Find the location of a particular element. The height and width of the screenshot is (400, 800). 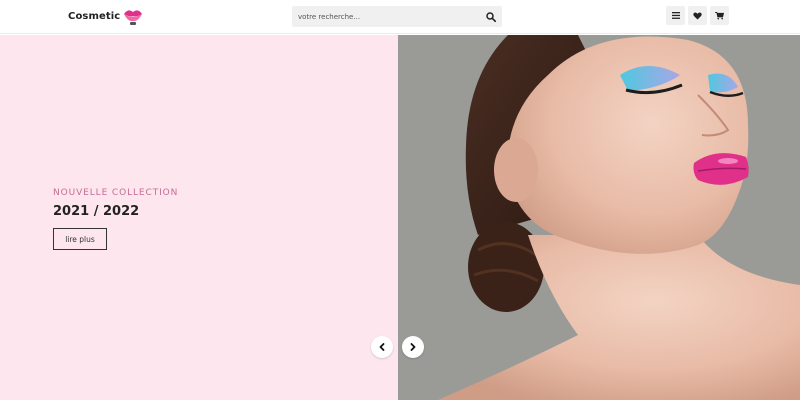

wishlist-button is located at coordinates (697, 15).